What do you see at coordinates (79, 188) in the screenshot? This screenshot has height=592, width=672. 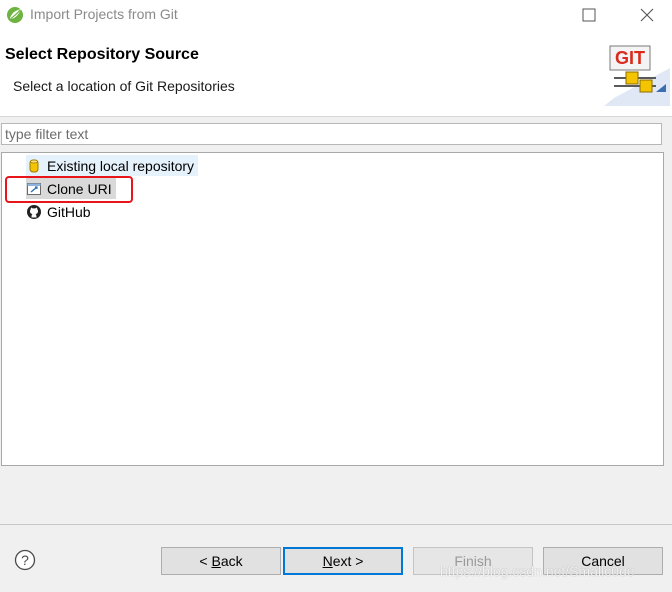 I see `tree-item-label: Clone URI` at bounding box center [79, 188].